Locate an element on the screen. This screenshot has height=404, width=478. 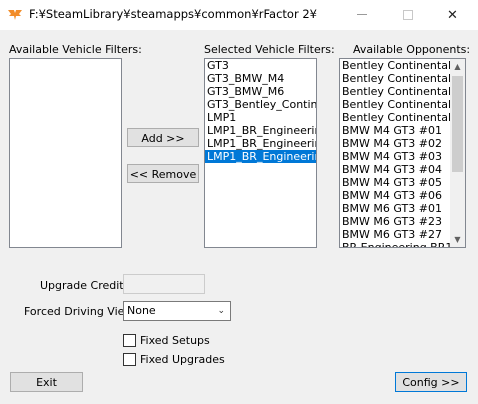
config-button: Config >> is located at coordinates (431, 382).